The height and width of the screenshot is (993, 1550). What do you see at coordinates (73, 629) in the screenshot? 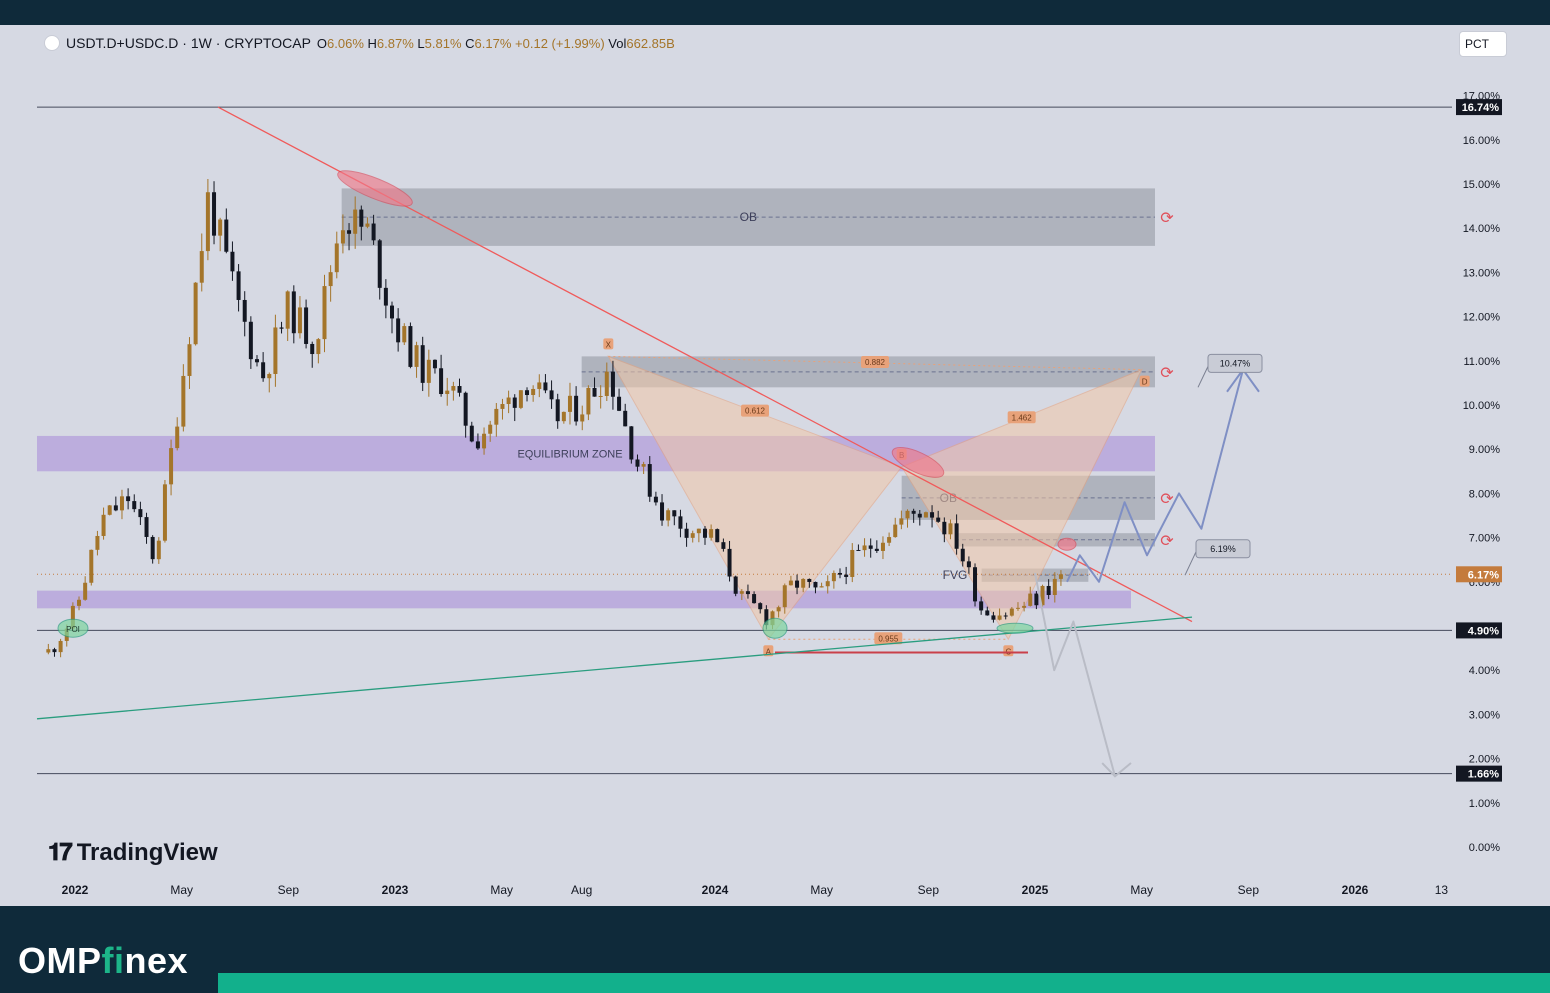
I see `poi-label: POI` at bounding box center [73, 629].